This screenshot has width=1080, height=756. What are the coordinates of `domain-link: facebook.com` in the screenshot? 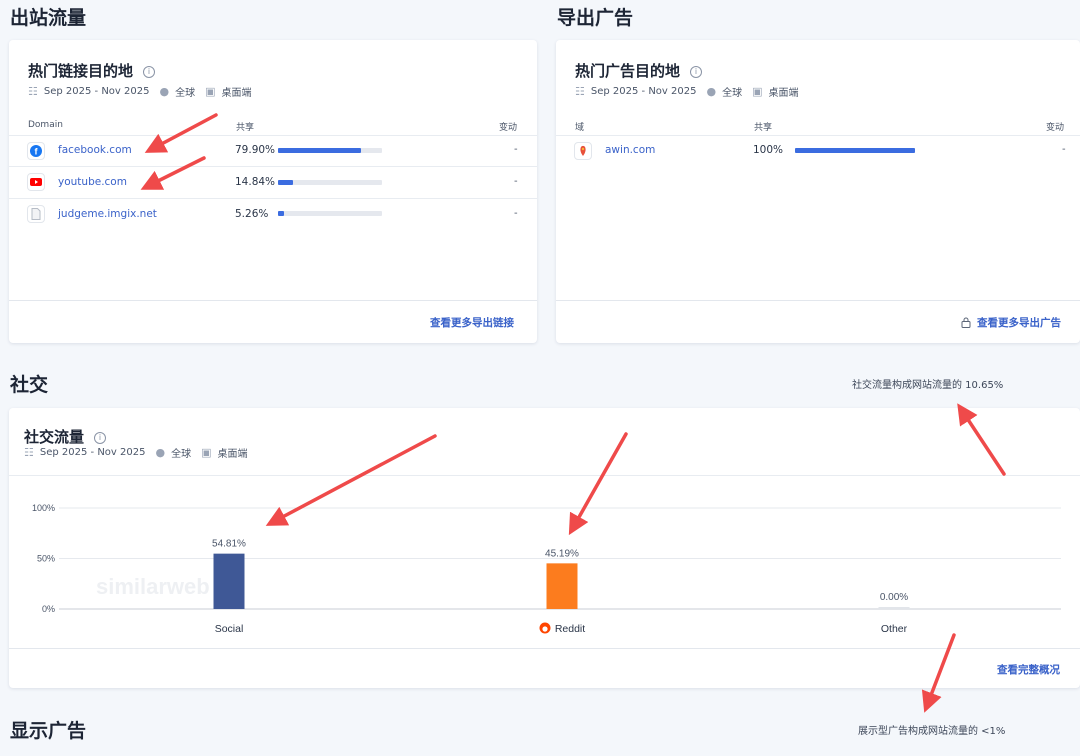 It's located at (95, 150).